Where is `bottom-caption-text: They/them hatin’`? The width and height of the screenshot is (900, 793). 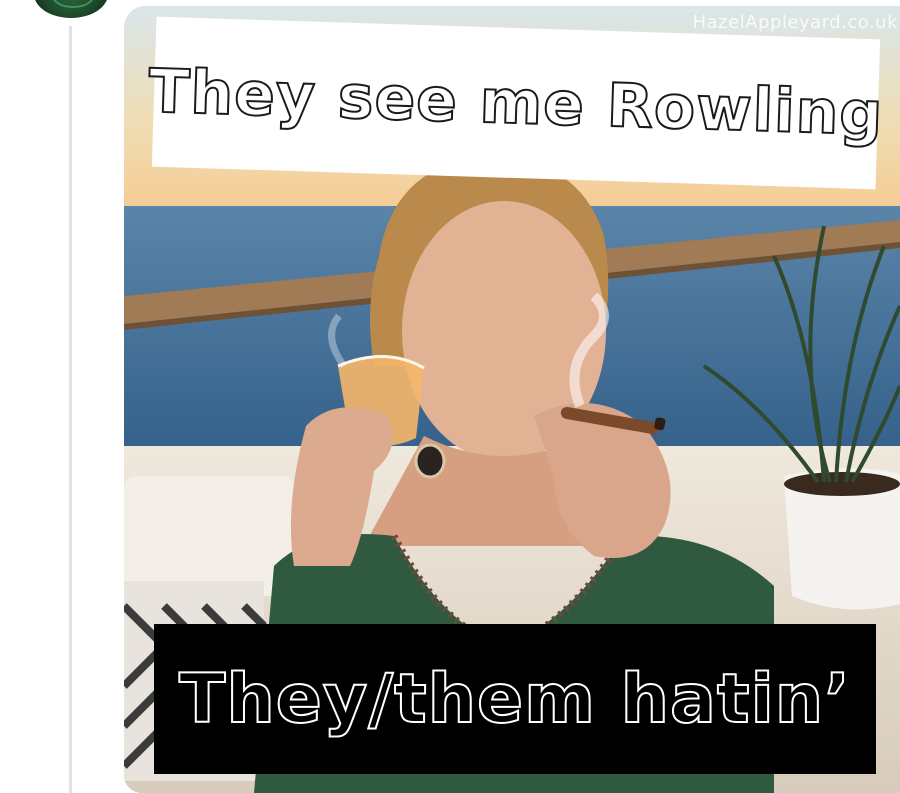
bottom-caption-text: They/them hatin’ is located at coordinates (514, 699).